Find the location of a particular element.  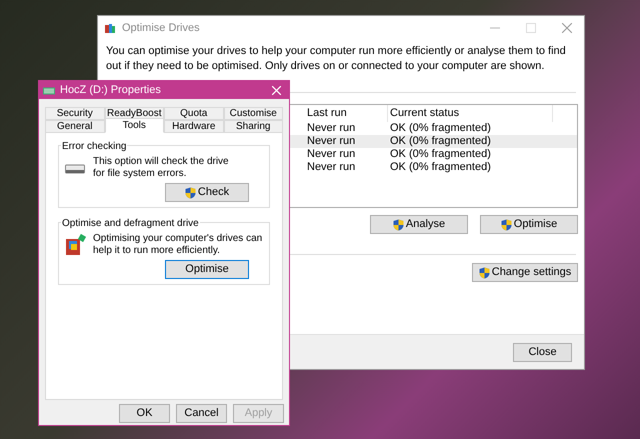

defrag-icon is located at coordinates (76, 245).